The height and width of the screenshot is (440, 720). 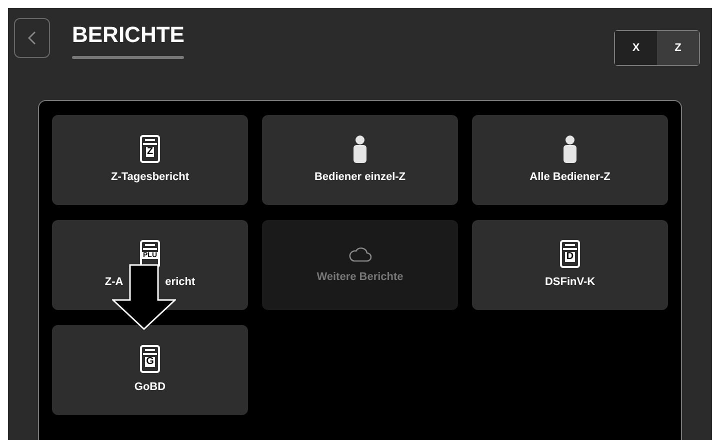 I want to click on toggle-option: Z, so click(x=678, y=48).